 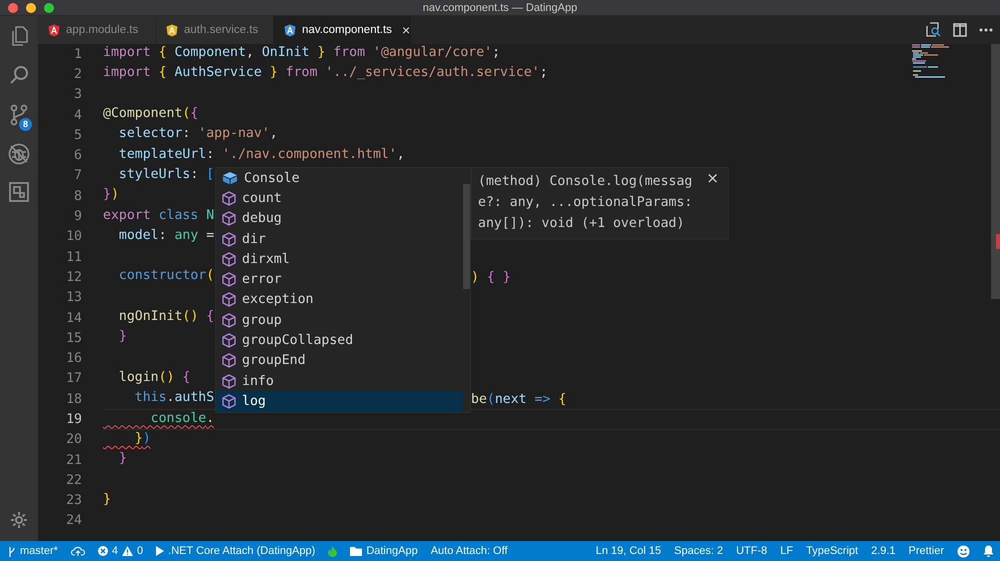 What do you see at coordinates (73, 318) in the screenshot?
I see `line-number: 14` at bounding box center [73, 318].